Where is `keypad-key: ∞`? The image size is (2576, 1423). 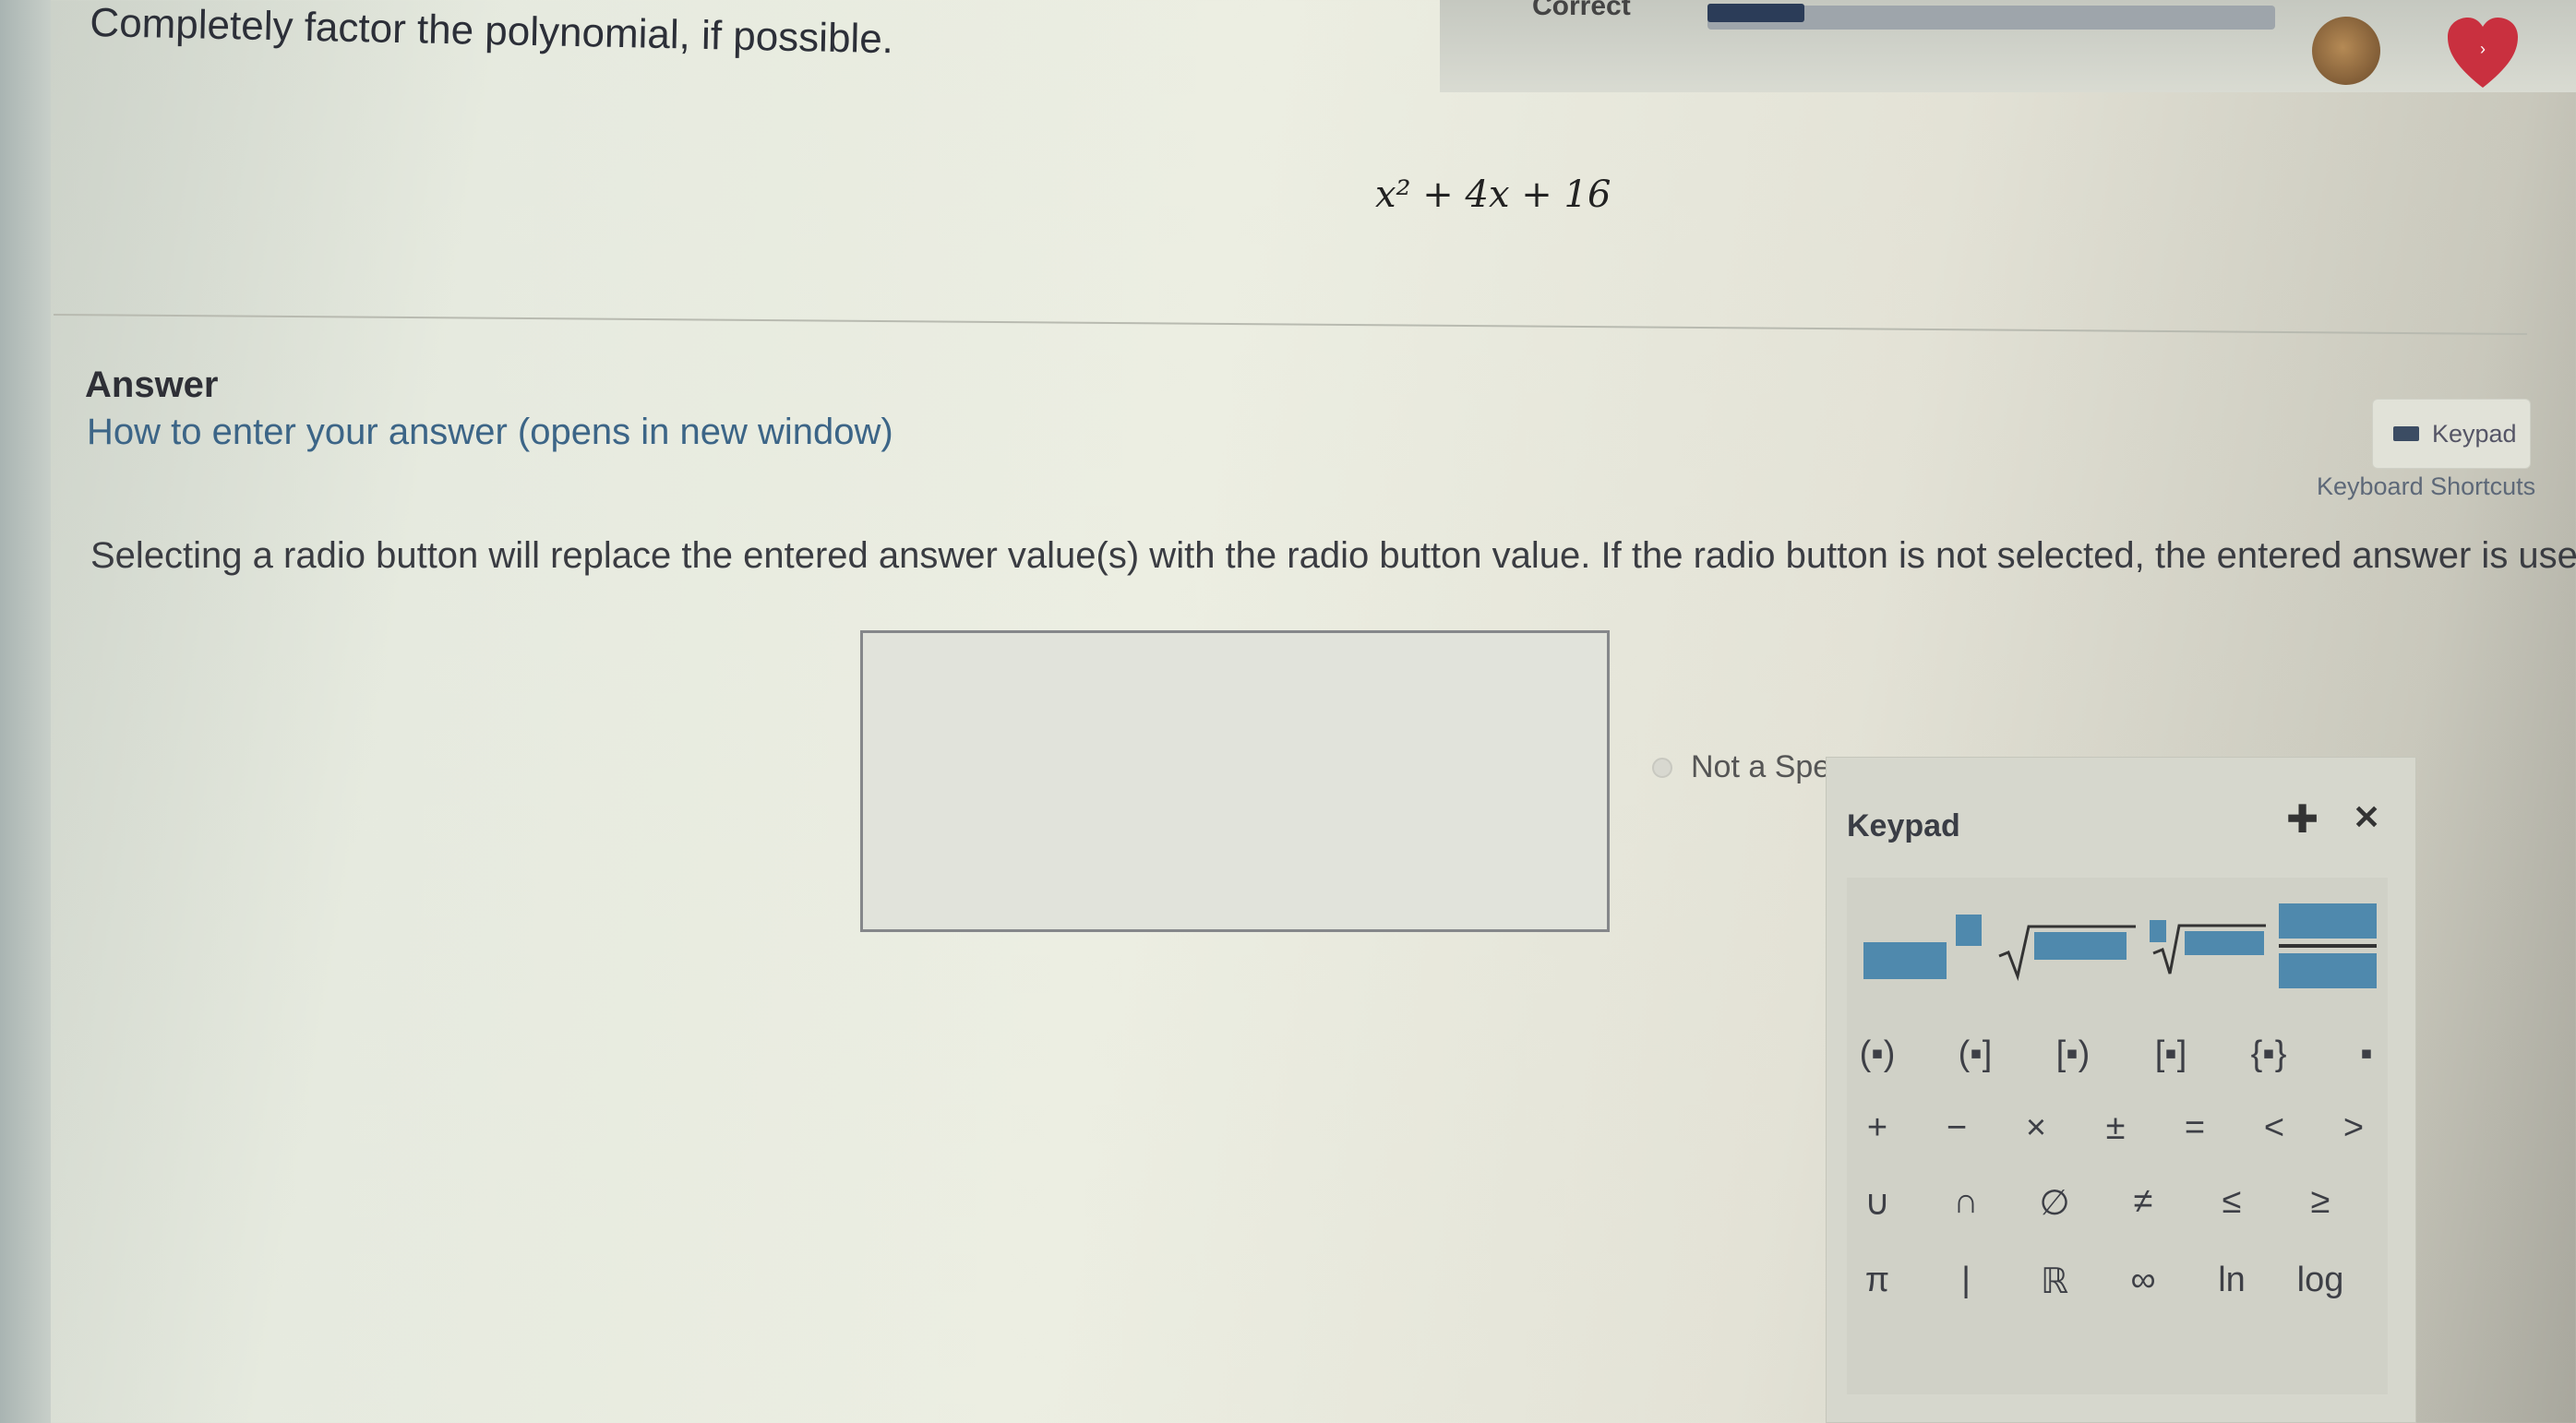 keypad-key: ∞ is located at coordinates (2144, 1280).